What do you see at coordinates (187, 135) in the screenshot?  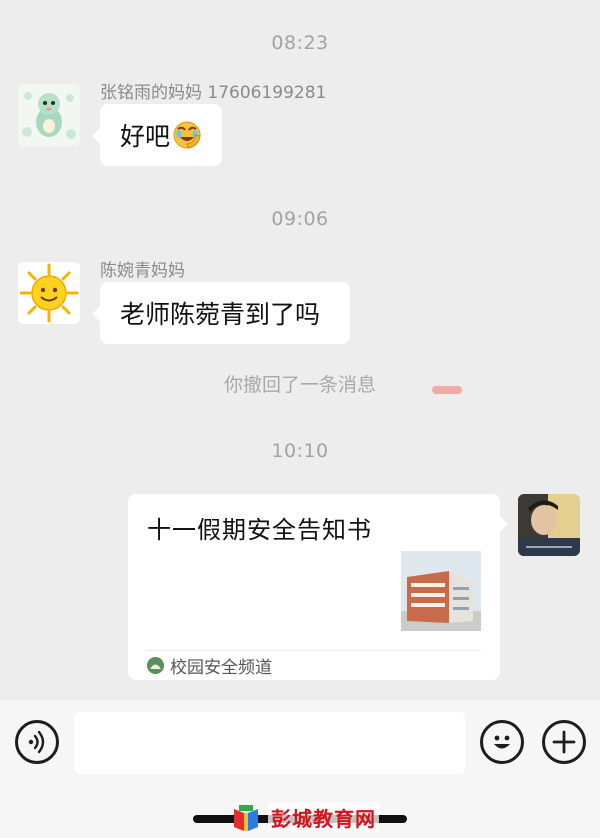 I see `facepalm-laugh-emoji-icon` at bounding box center [187, 135].